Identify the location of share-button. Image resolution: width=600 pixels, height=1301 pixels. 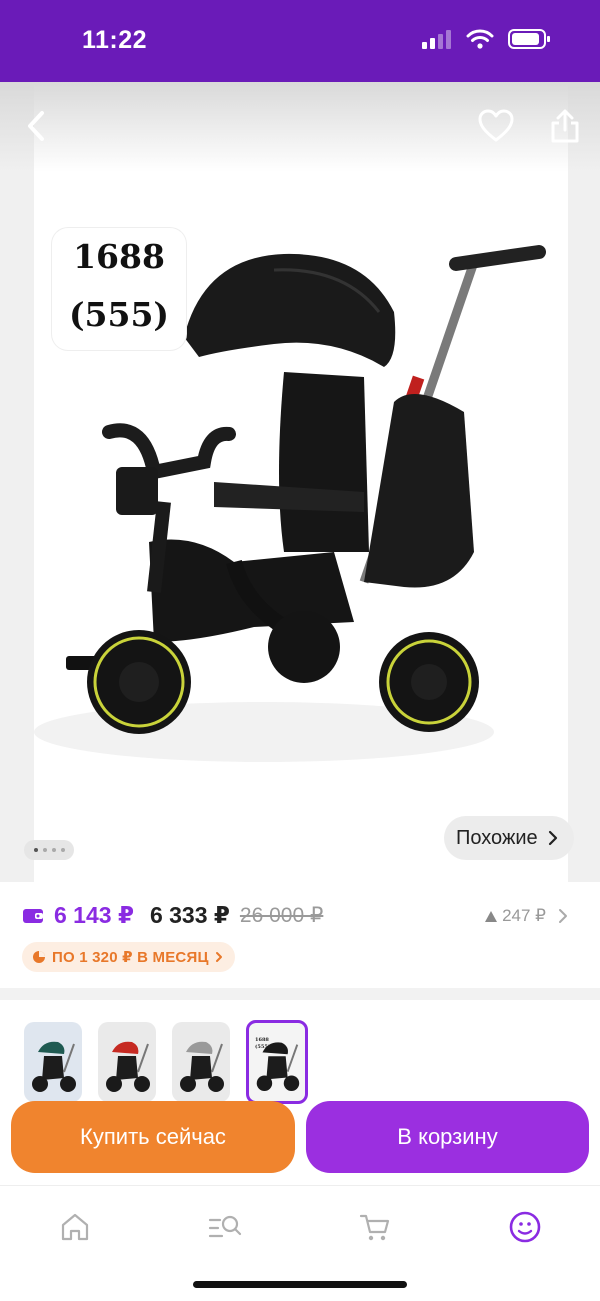
(565, 126).